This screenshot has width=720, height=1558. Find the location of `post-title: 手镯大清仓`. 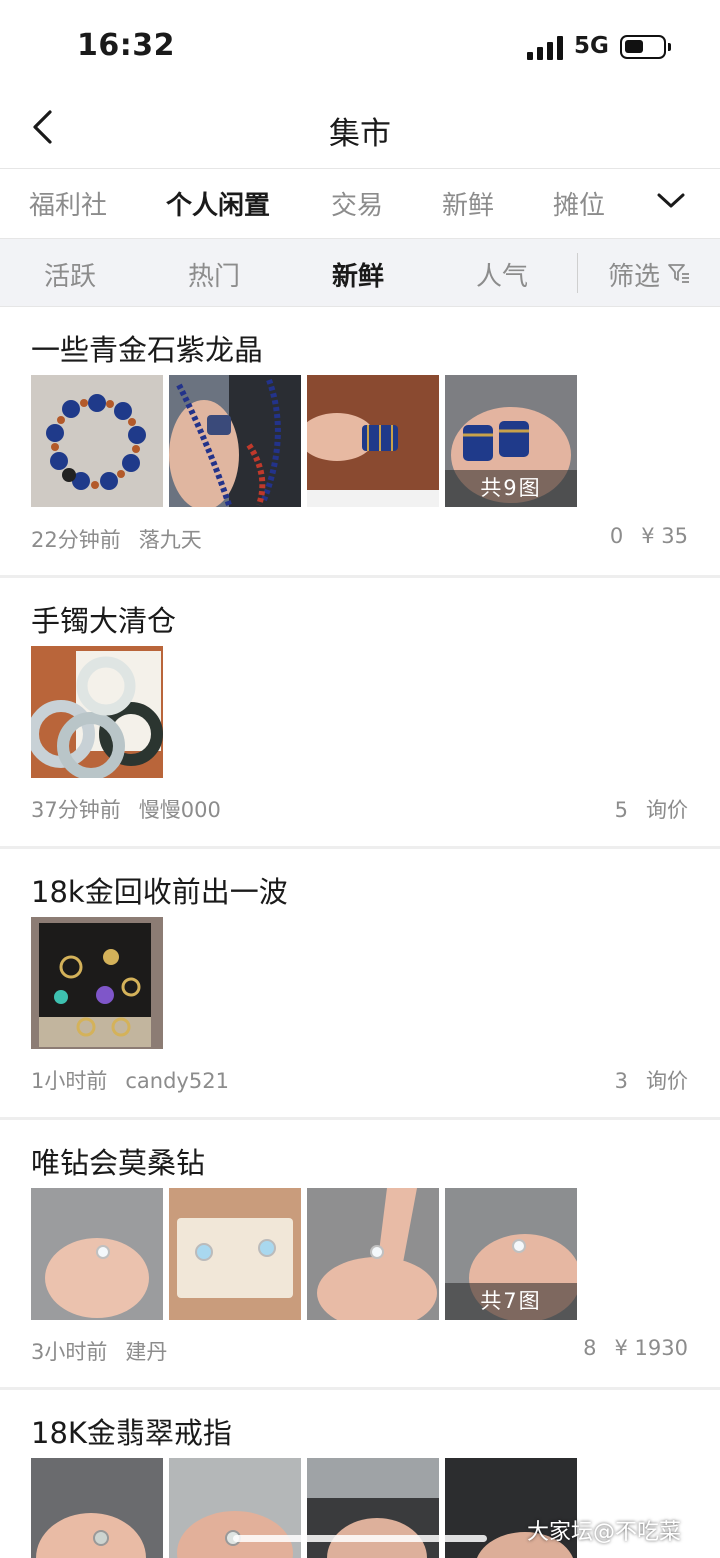

post-title: 手镯大清仓 is located at coordinates (104, 621).